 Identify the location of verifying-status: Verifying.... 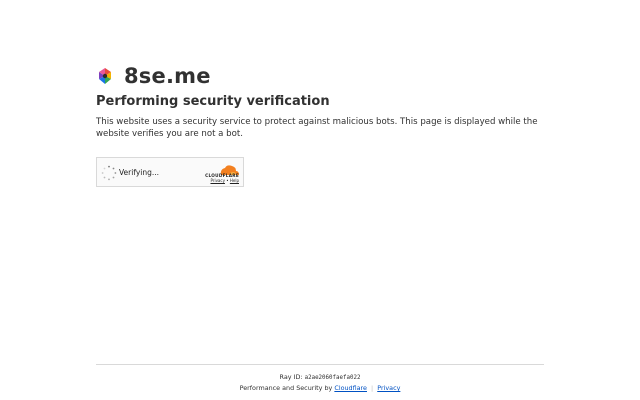
(139, 172).